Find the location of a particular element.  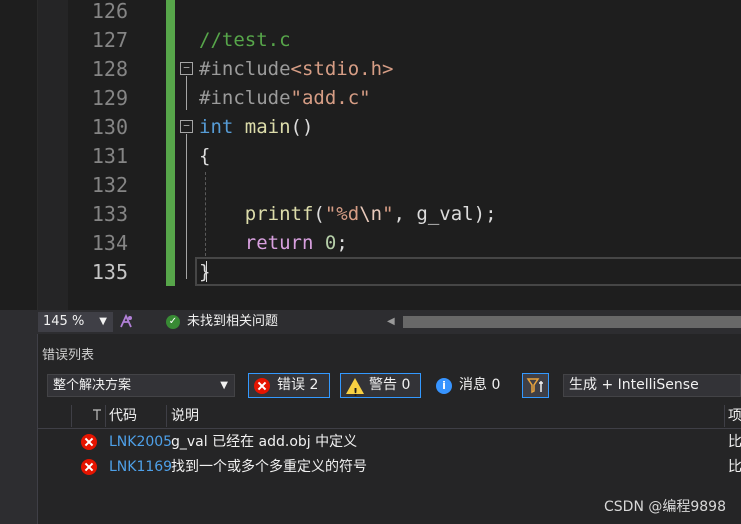

code-line-135: } is located at coordinates (204, 272).